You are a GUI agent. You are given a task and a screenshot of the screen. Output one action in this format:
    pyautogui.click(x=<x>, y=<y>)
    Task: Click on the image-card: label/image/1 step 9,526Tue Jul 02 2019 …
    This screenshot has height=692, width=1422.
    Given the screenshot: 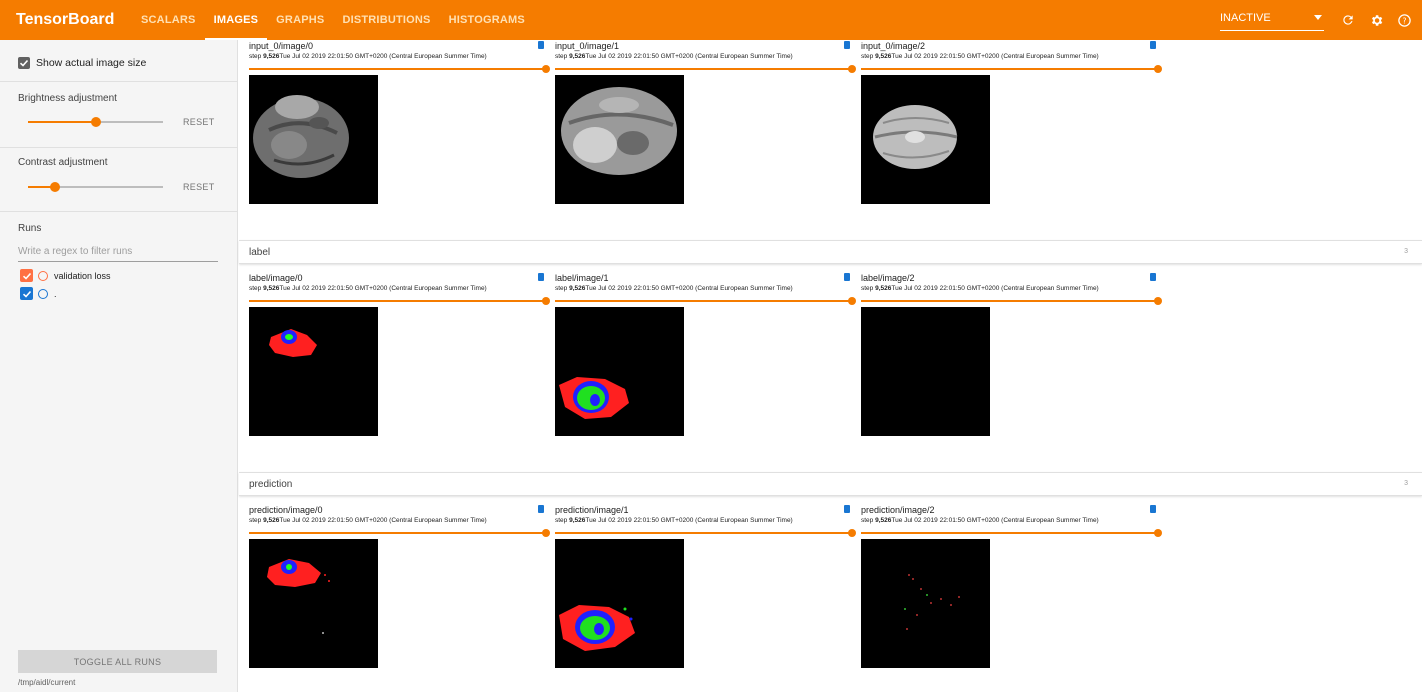 What is the action you would take?
    pyautogui.click(x=705, y=355)
    